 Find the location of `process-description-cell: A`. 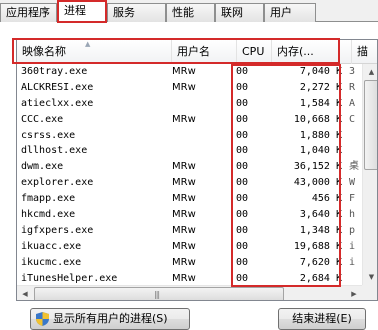

process-description-cell: A is located at coordinates (352, 103).